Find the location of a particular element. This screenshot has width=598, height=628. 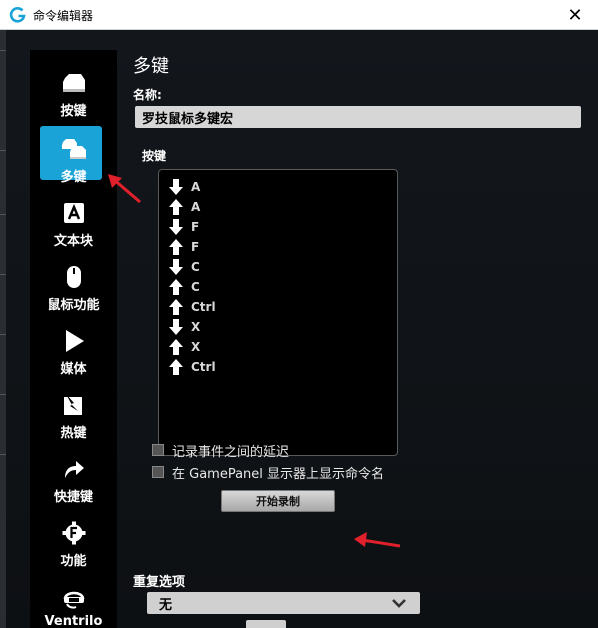

multikey-icon is located at coordinates (74, 149).